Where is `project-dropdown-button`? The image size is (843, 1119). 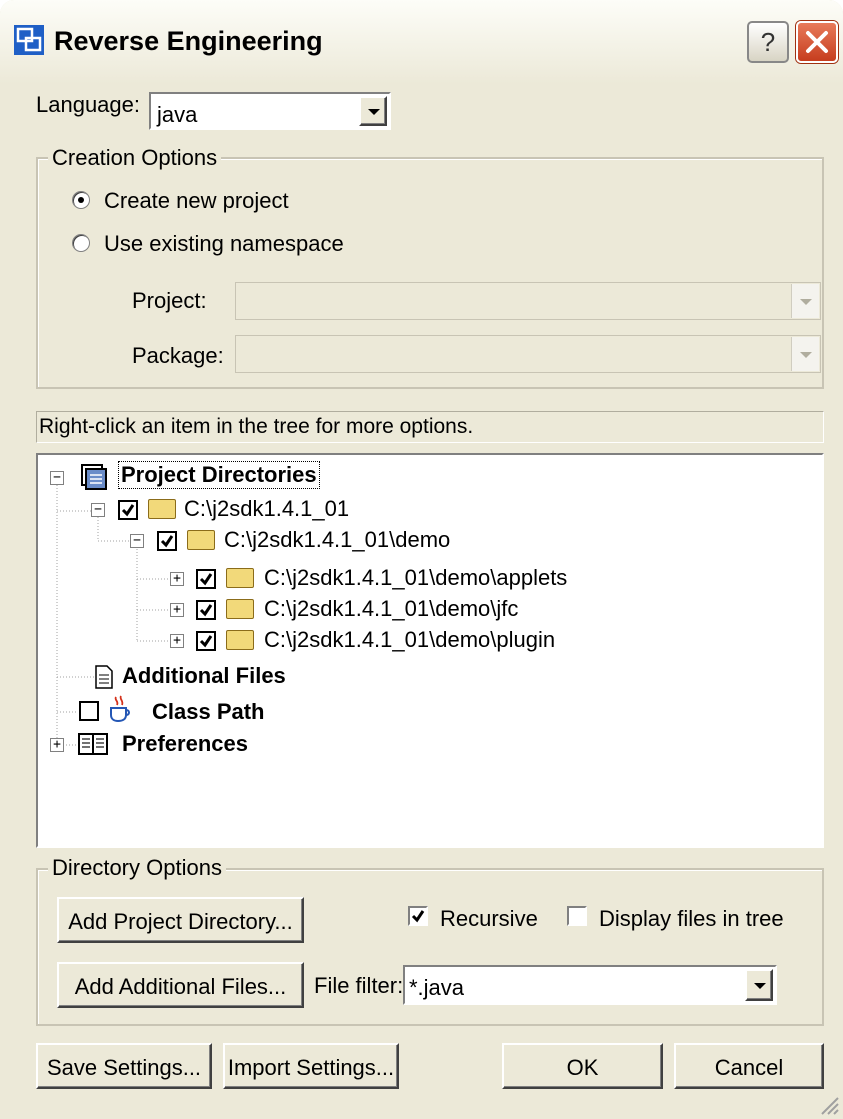 project-dropdown-button is located at coordinates (805, 301).